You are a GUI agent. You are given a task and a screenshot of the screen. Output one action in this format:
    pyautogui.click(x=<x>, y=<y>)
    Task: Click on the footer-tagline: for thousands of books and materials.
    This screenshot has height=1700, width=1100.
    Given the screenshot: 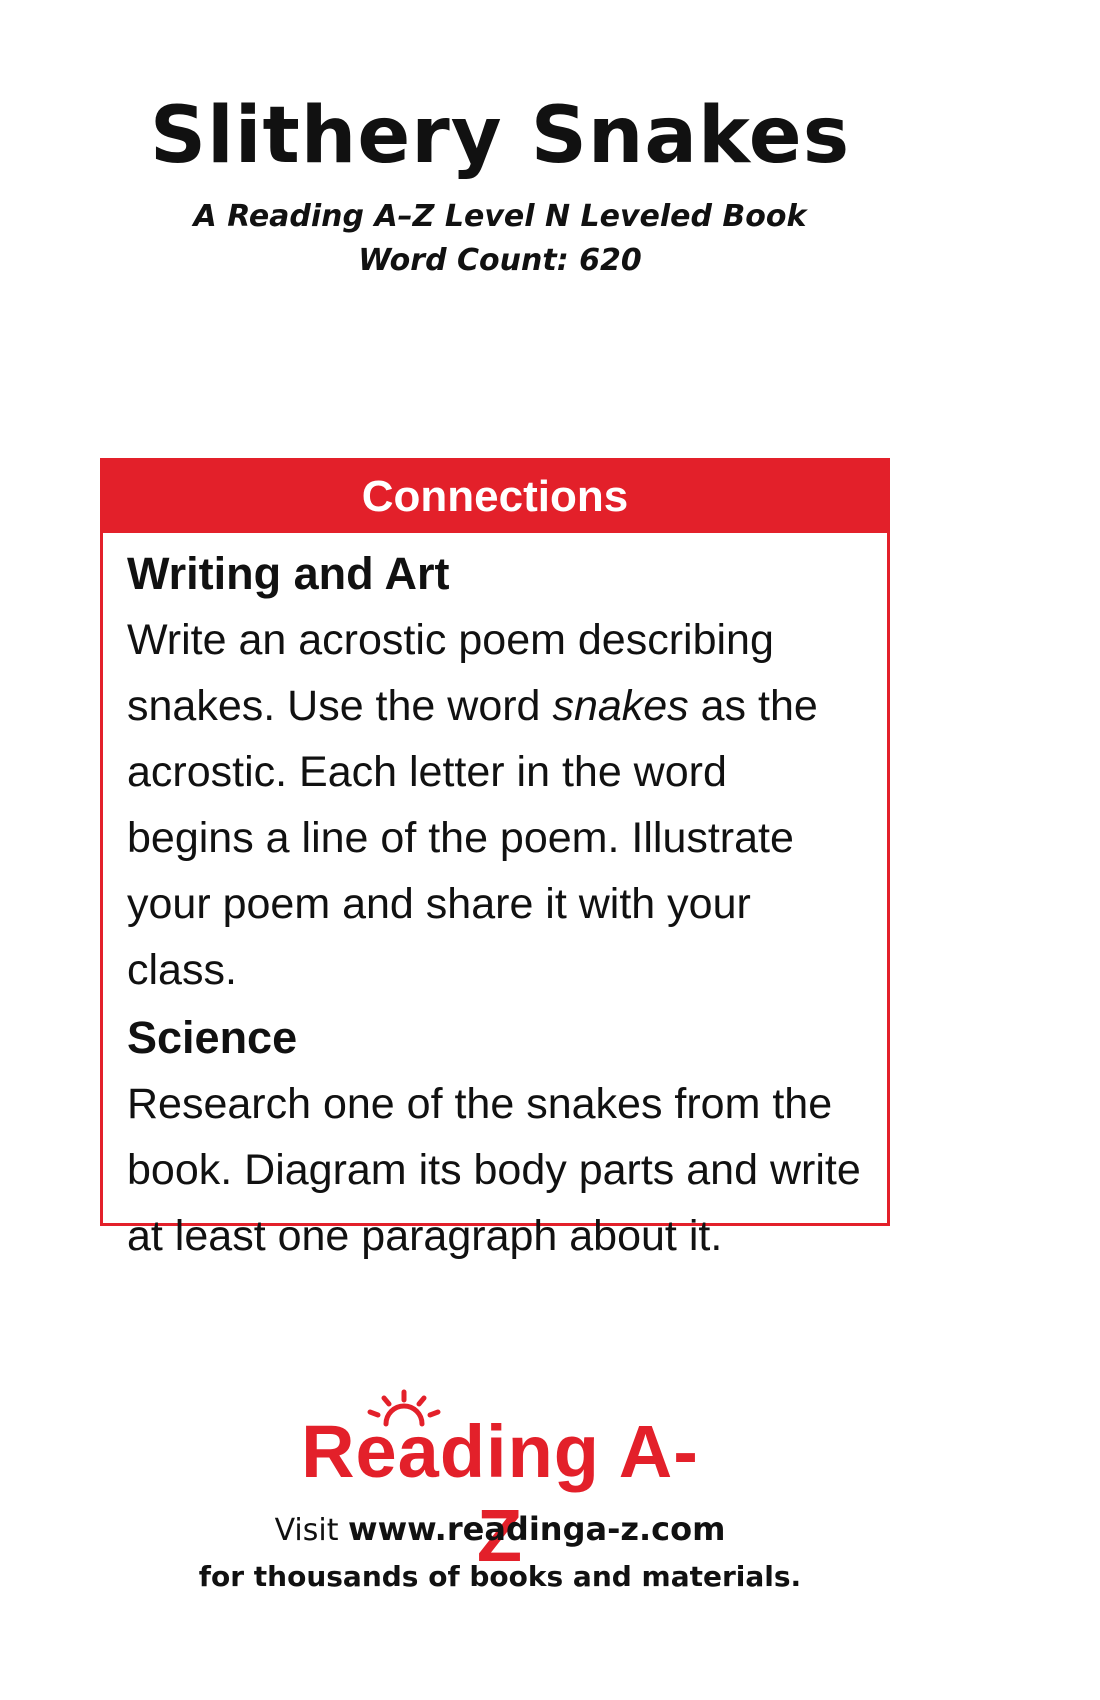 What is the action you would take?
    pyautogui.click(x=500, y=1576)
    